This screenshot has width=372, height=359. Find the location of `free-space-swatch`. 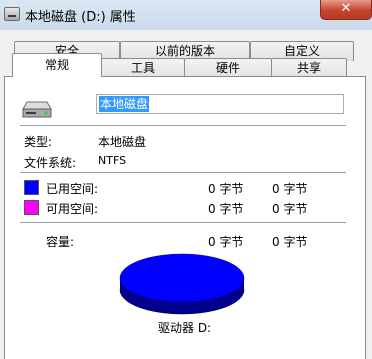

free-space-swatch is located at coordinates (31, 207).